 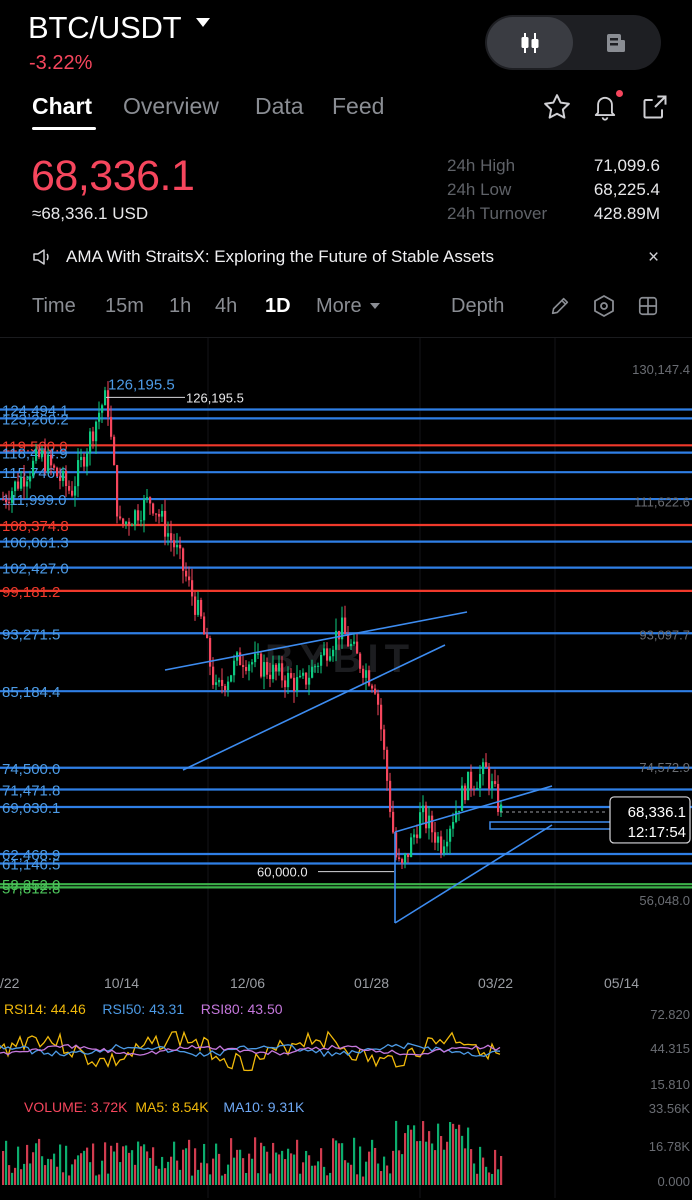 I want to click on stat-label-high: 24h High, so click(x=481, y=165).